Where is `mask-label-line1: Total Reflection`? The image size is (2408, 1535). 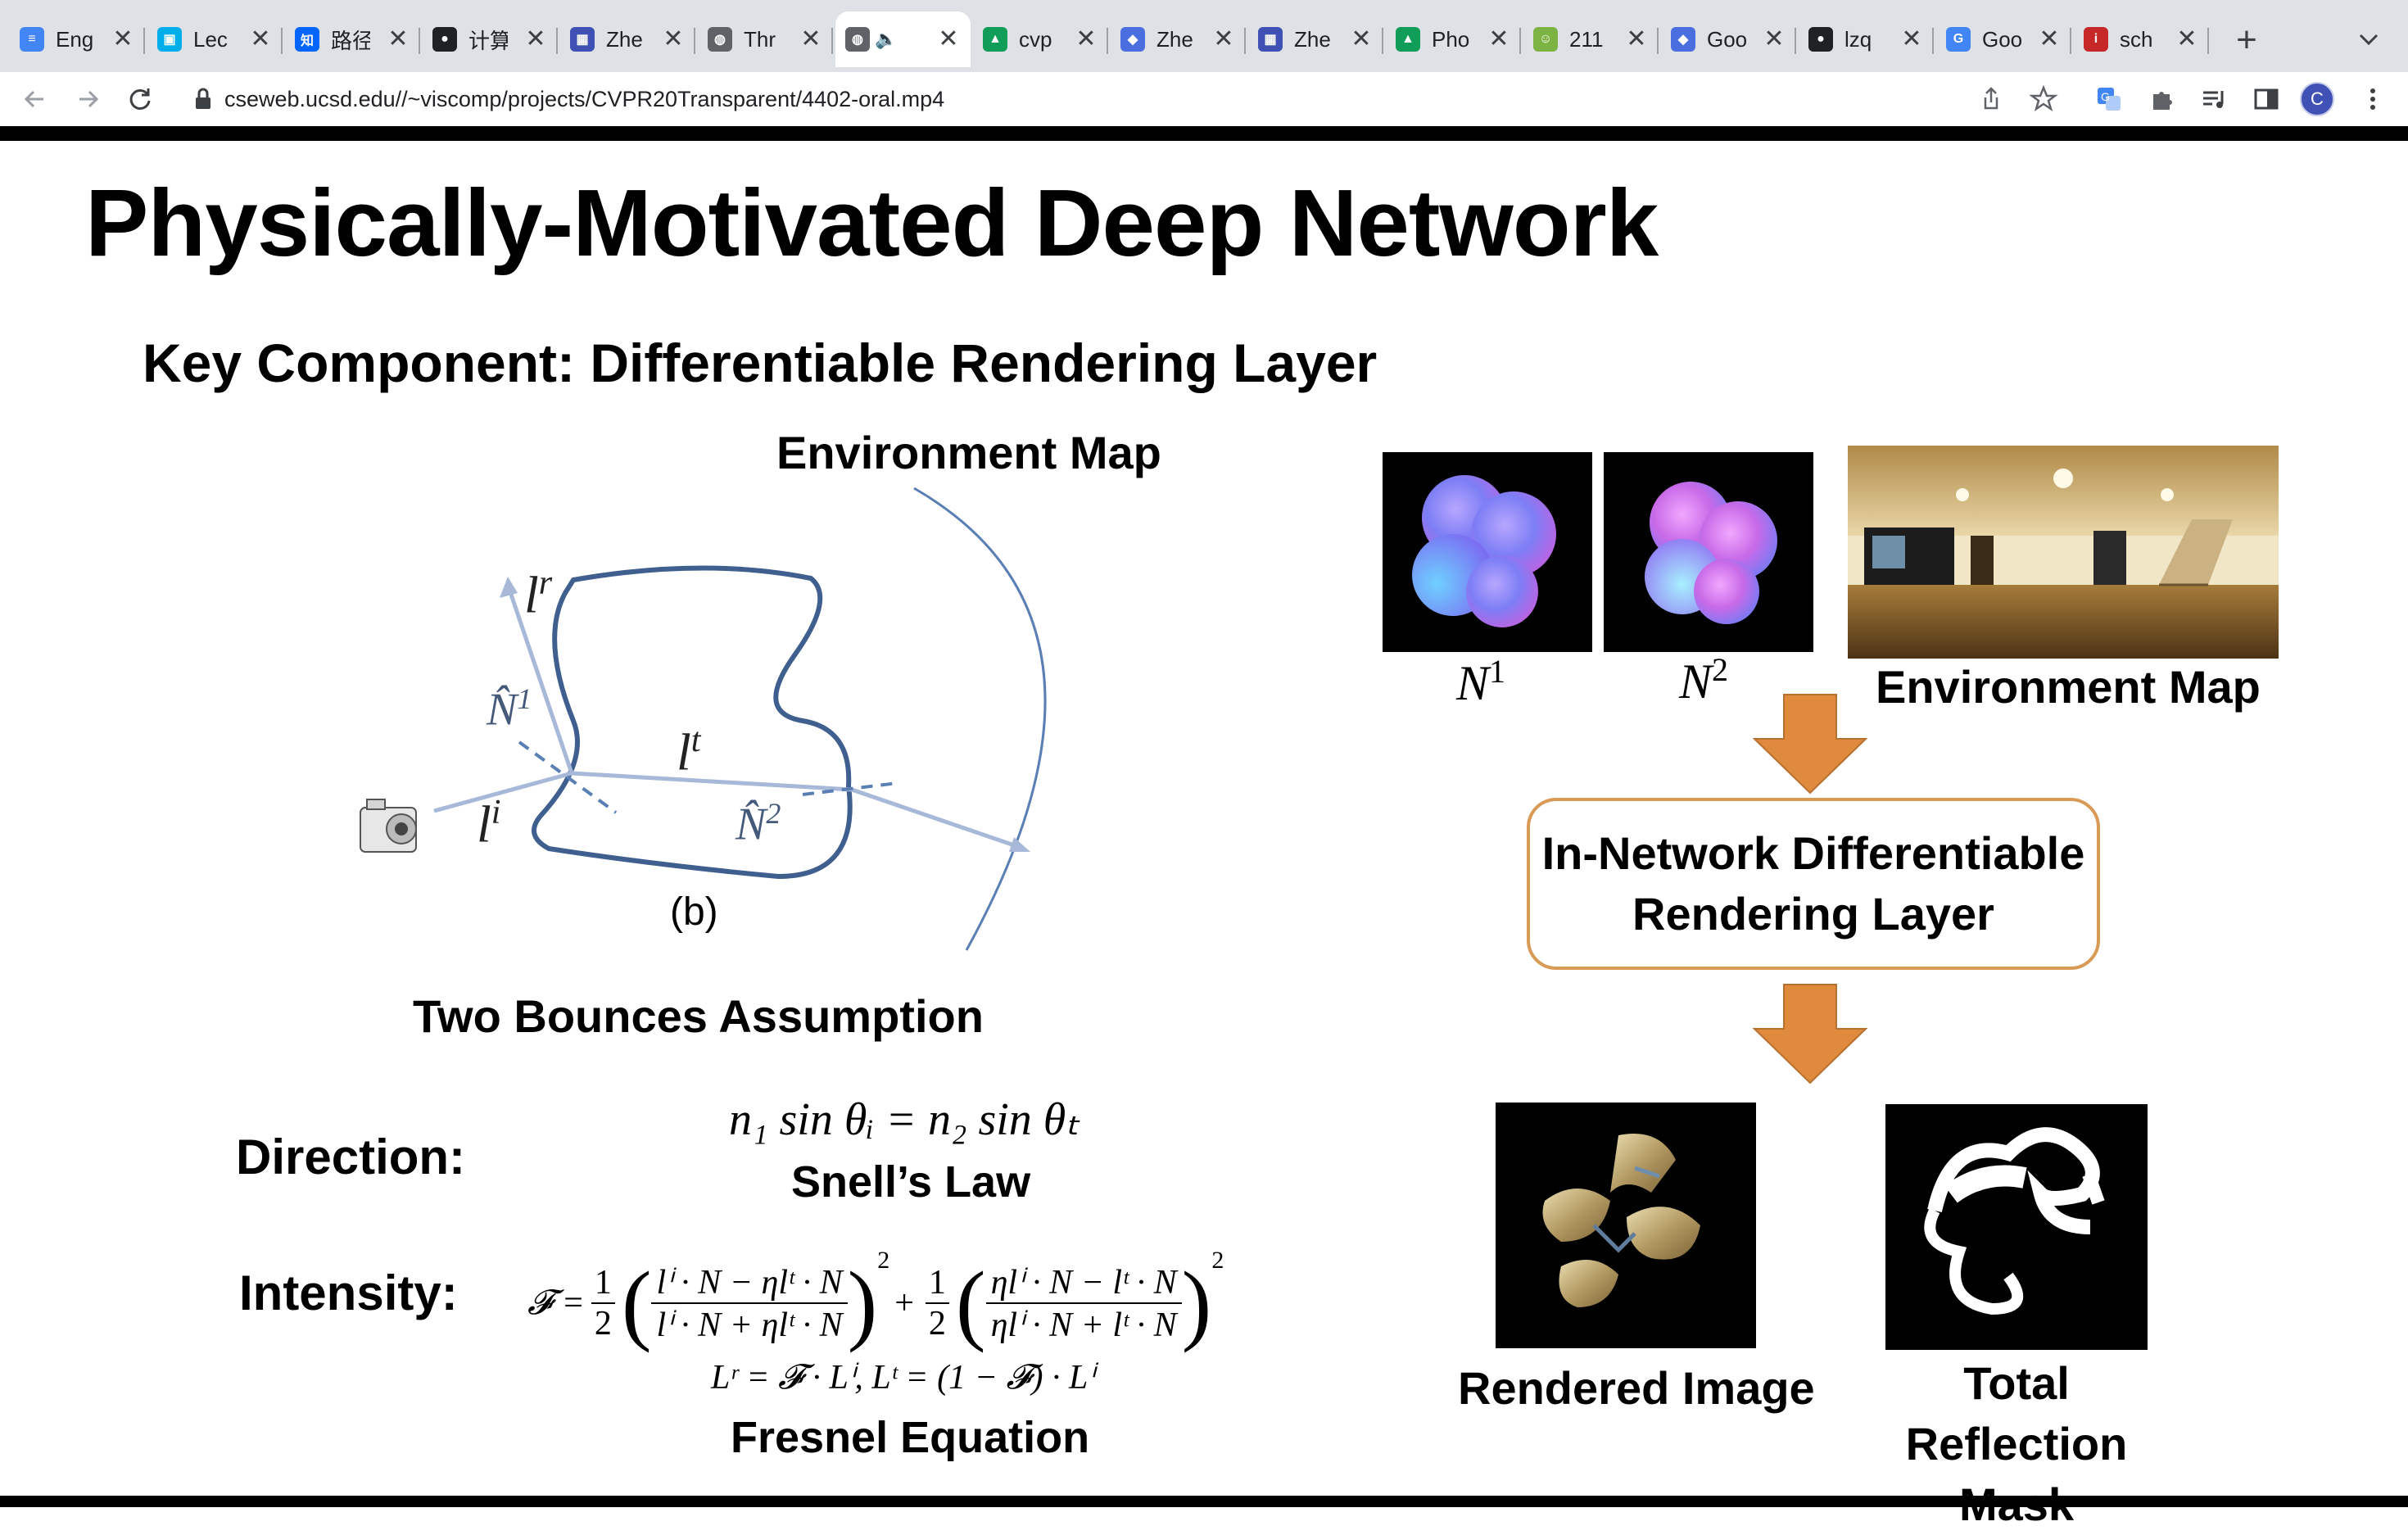
mask-label-line1: Total Reflection is located at coordinates (2016, 1413).